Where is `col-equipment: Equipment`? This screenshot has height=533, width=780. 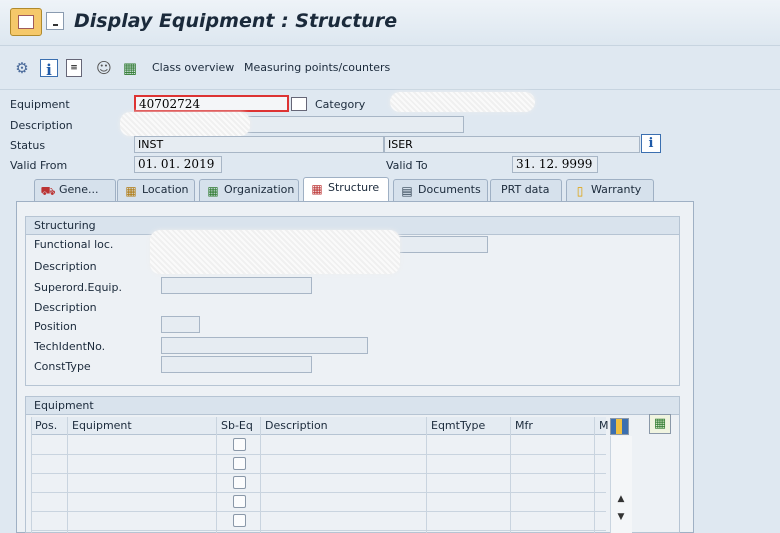 col-equipment: Equipment is located at coordinates (100, 426).